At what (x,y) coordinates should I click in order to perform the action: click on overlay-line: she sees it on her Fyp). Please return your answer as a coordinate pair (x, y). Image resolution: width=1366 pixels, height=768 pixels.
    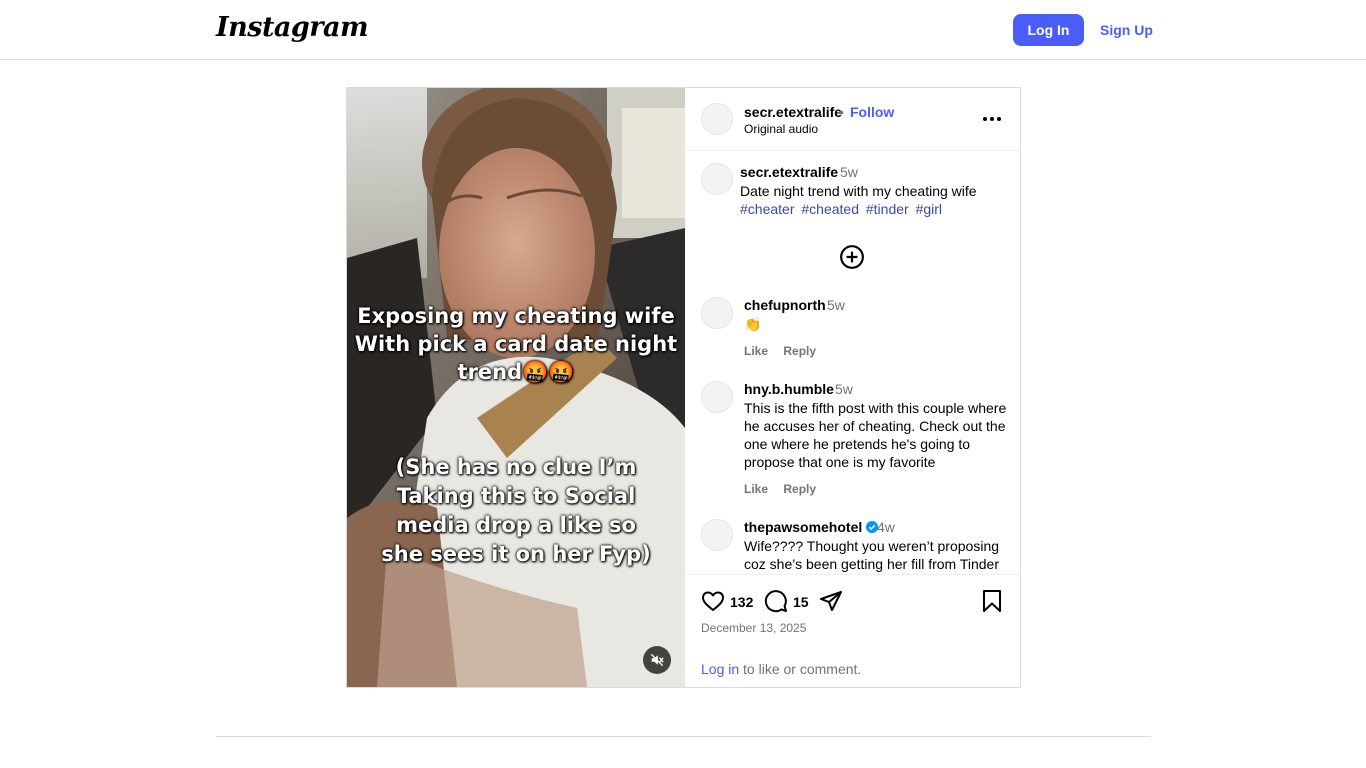
    Looking at the image, I should click on (516, 554).